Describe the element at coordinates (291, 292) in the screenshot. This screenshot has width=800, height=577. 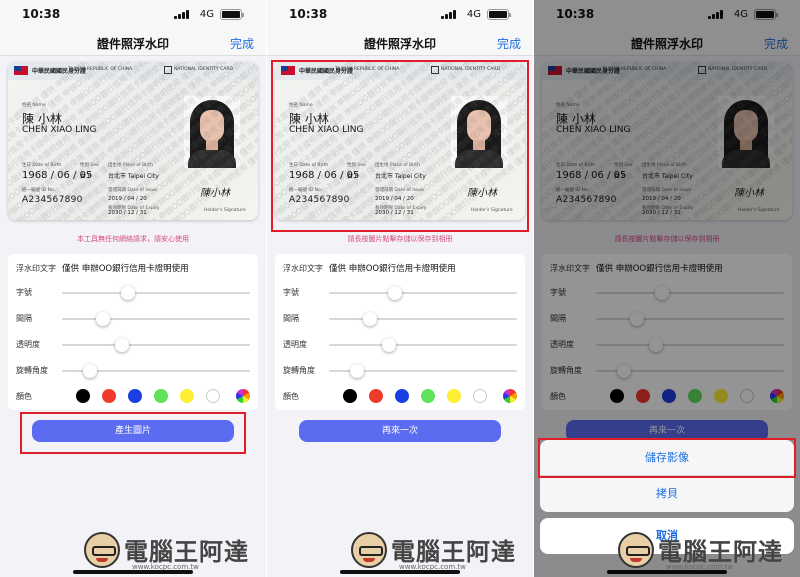
I see `font-size-label: 字號` at that location.